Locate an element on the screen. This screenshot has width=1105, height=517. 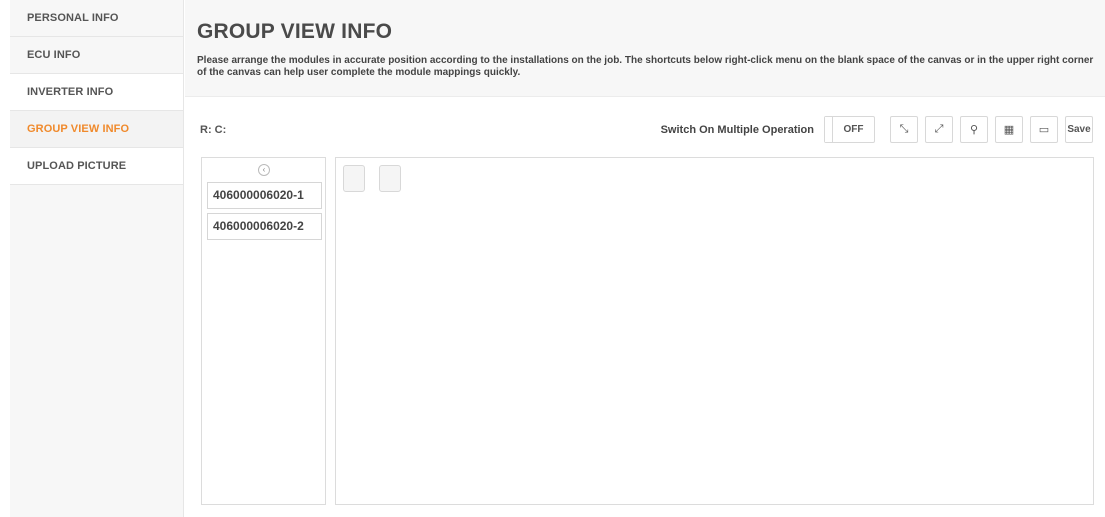
sidebar-item-inverter-info: INVERTER INFO is located at coordinates (96, 92).